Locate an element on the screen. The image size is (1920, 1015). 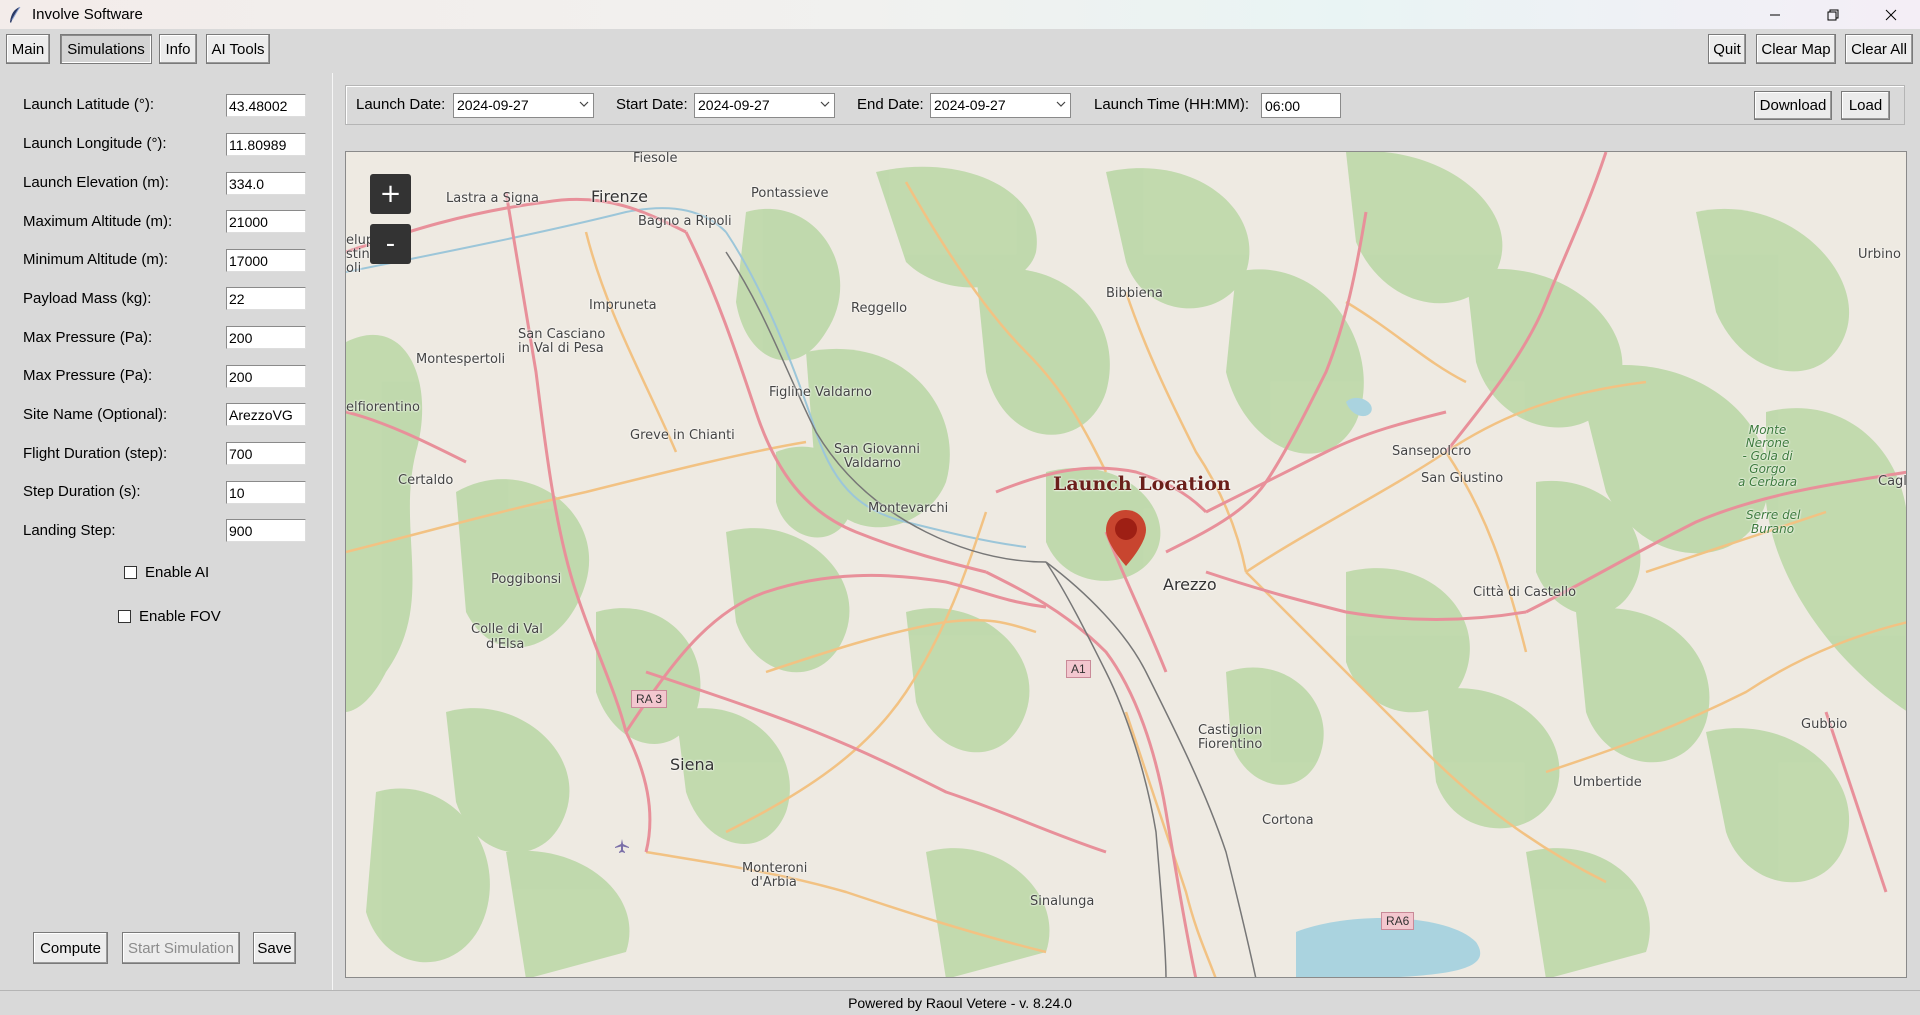
road-shield: RA 3 is located at coordinates (649, 699).